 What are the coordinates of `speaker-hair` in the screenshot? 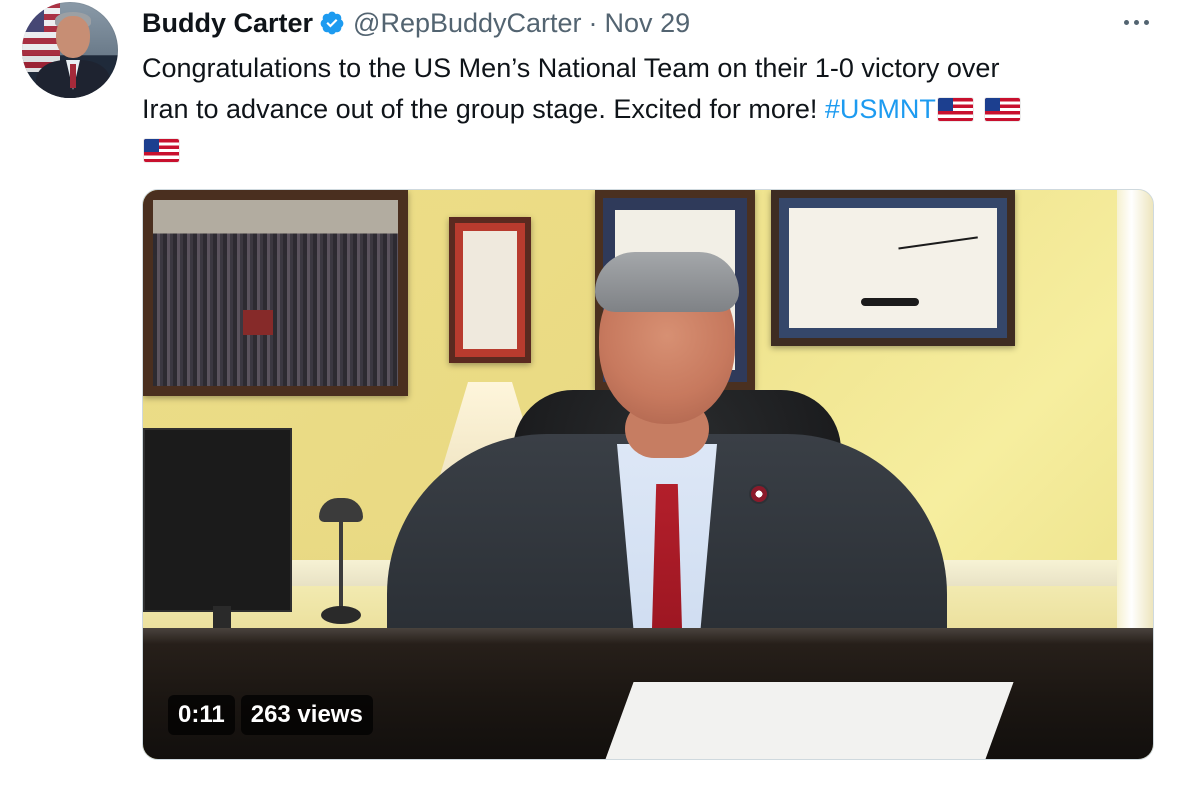 It's located at (667, 282).